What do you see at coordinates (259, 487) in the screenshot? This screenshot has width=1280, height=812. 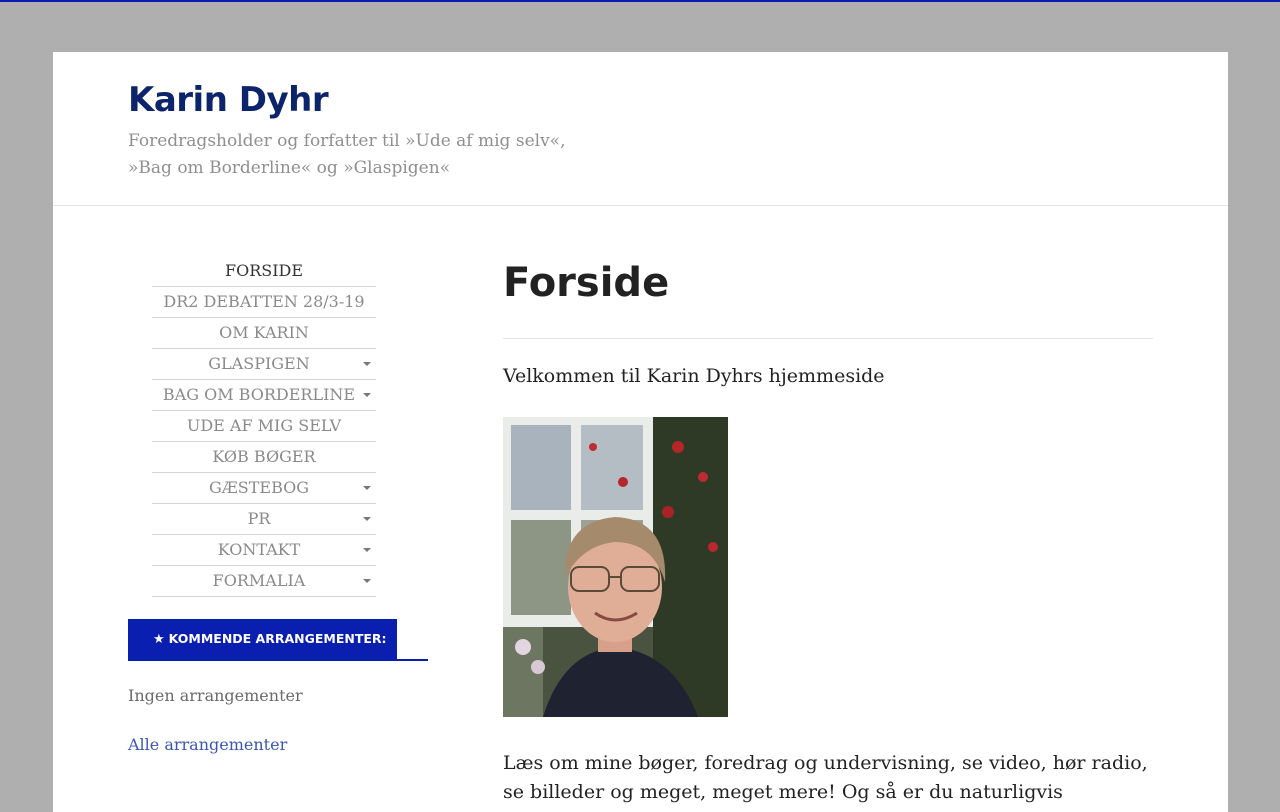 I see `sidebar-item-label: GÆSTEBOG` at bounding box center [259, 487].